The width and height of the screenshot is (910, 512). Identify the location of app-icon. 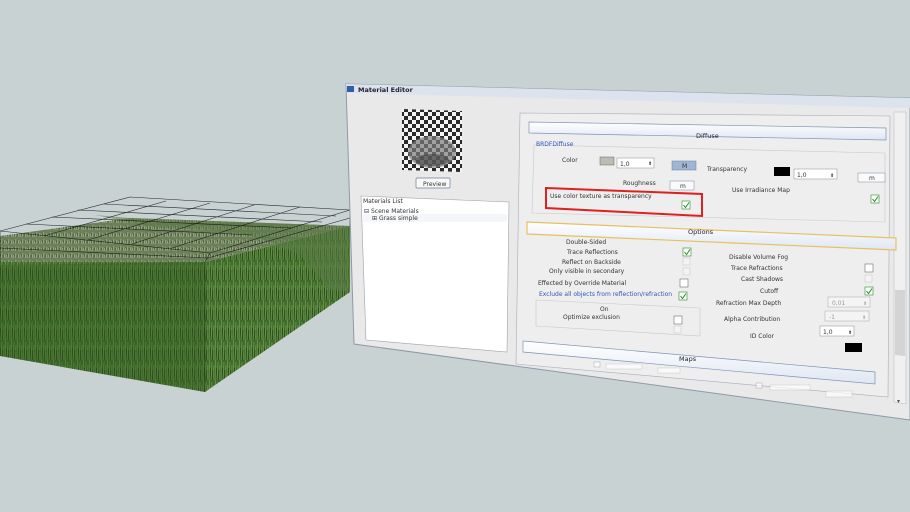
(350, 89).